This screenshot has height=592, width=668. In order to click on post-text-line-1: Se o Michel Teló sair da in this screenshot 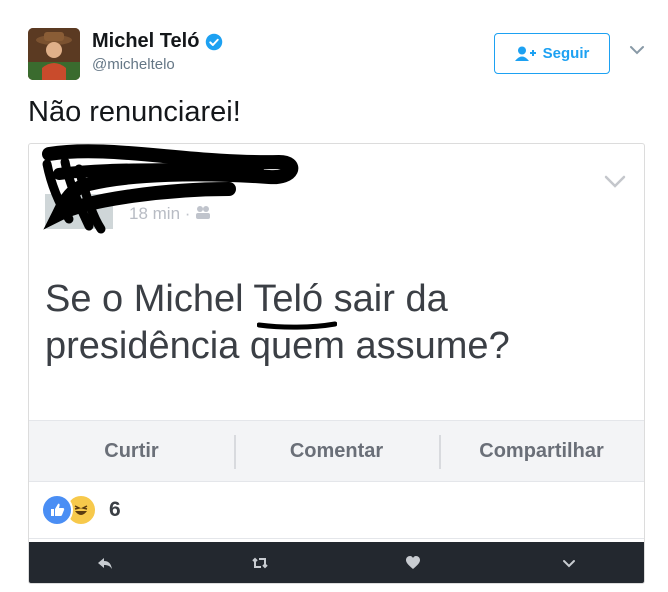, I will do `click(246, 299)`.